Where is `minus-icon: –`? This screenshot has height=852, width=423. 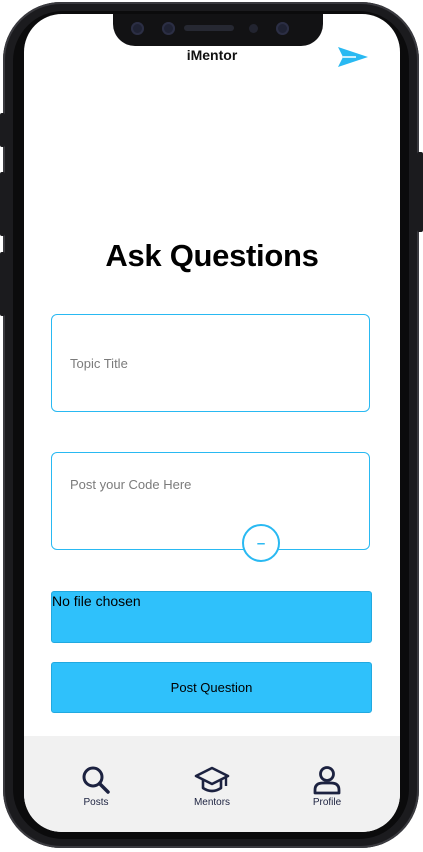 minus-icon: – is located at coordinates (261, 543).